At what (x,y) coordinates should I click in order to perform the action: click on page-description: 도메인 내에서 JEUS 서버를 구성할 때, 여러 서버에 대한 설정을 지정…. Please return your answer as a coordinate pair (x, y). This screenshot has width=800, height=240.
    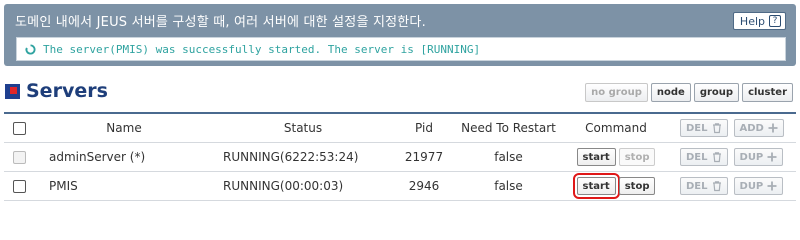
    Looking at the image, I should click on (220, 22).